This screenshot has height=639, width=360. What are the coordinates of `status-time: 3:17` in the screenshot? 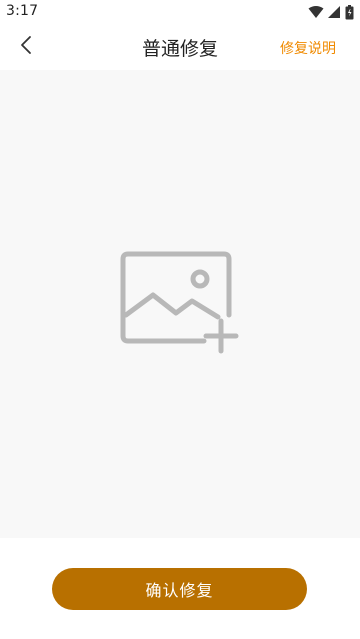 It's located at (22, 11).